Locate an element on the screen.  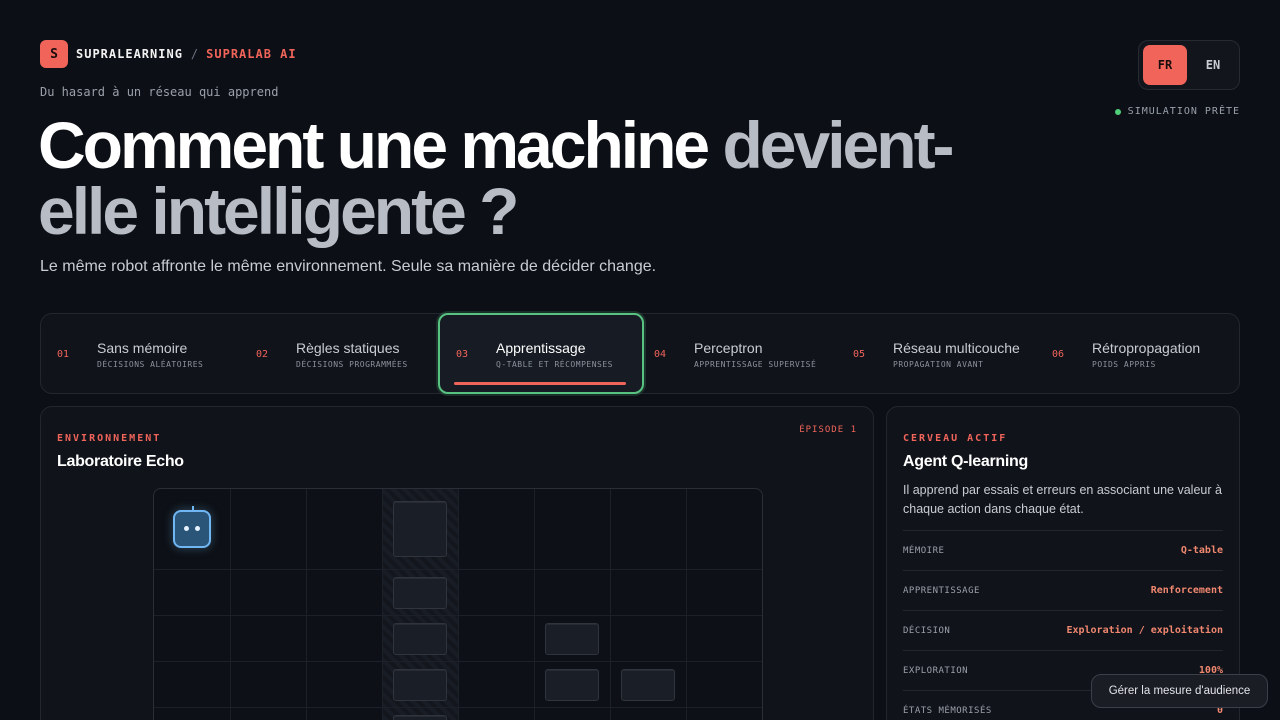
tab-step-05: 05 Réseau multicouche PROPAGATION AVANT is located at coordinates (948, 354).